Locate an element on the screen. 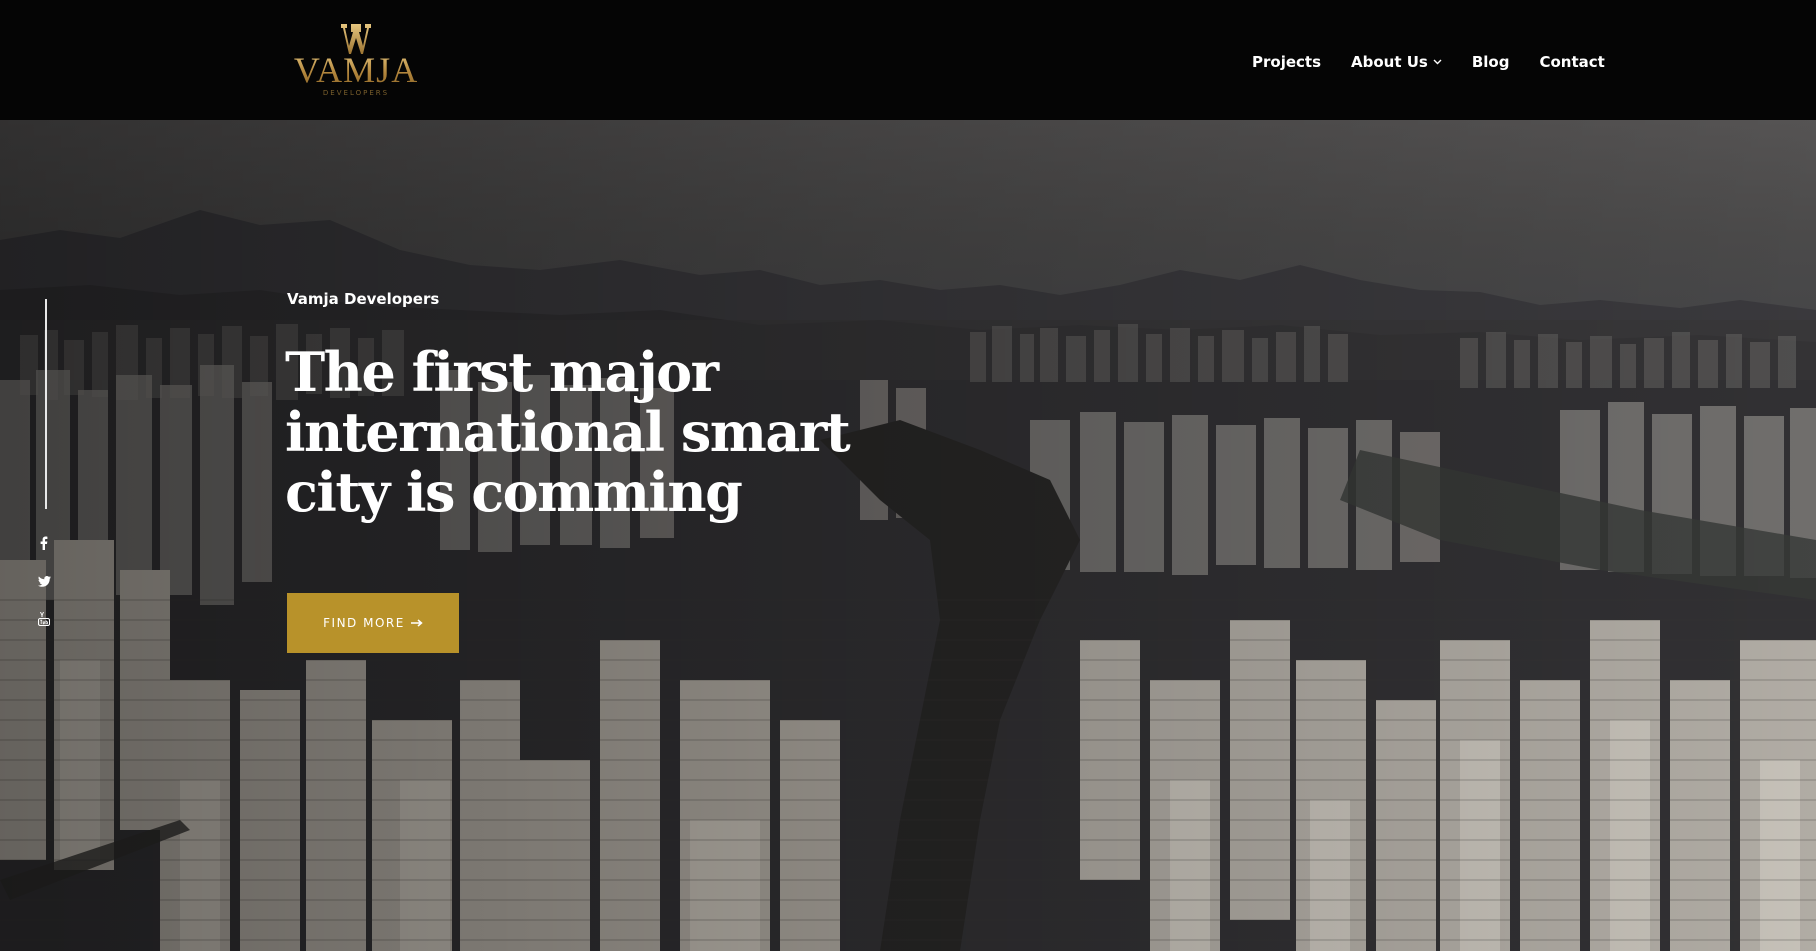  find-more-button: FIND MORE is located at coordinates (373, 623).